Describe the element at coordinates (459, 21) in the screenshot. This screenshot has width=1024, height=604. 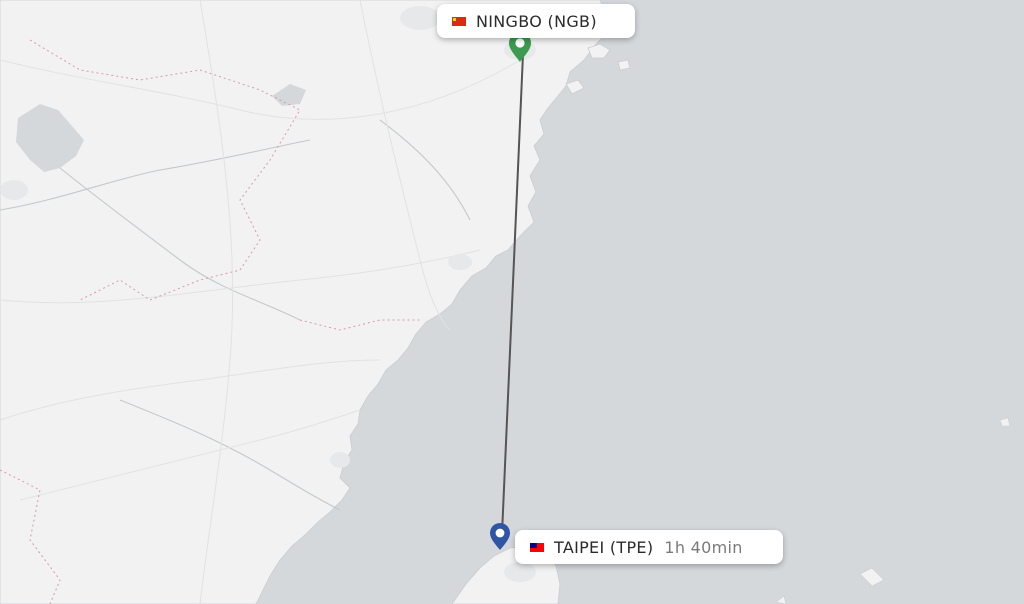
I see `china-flag-icon` at that location.